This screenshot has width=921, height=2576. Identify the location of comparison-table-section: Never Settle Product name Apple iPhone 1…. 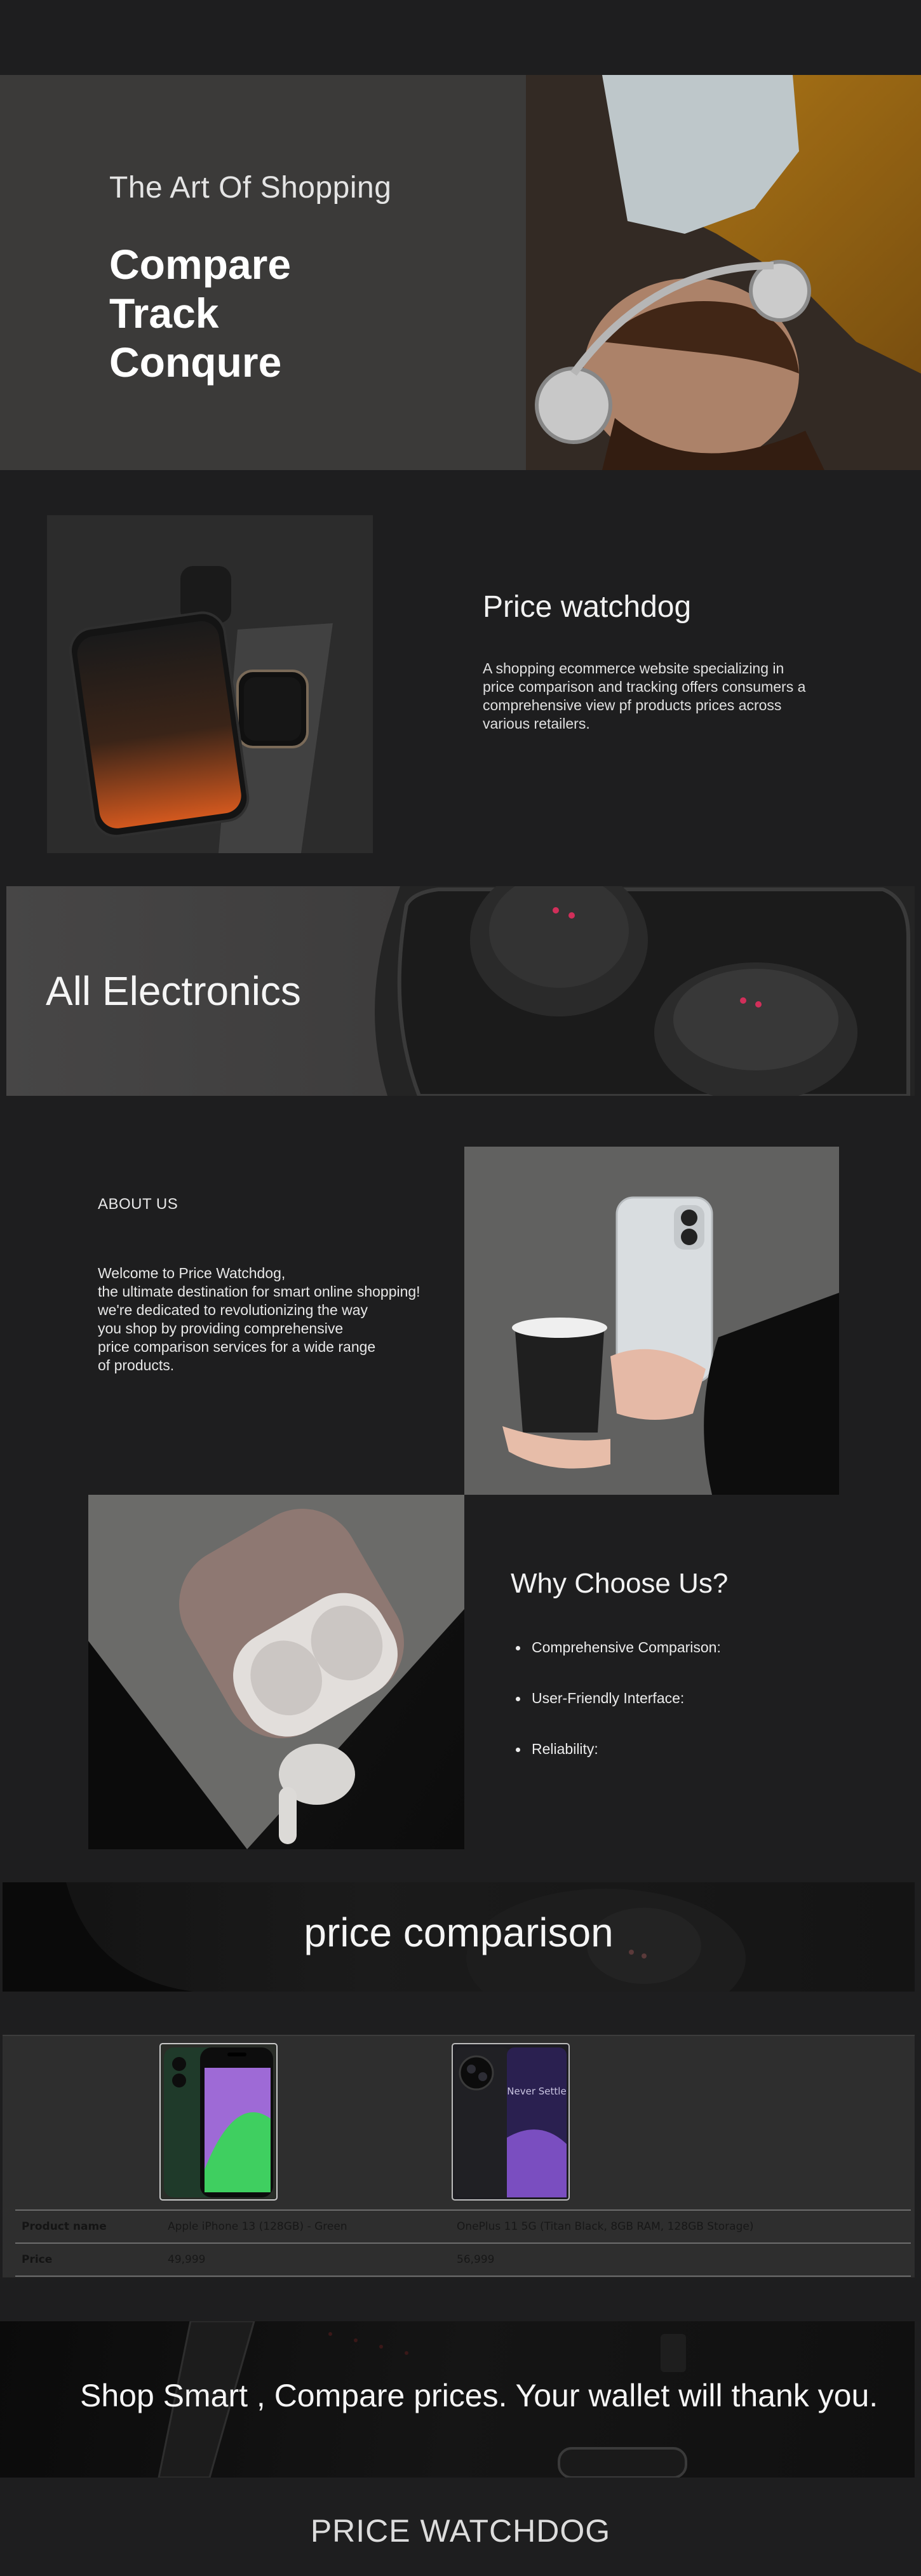
(459, 2156).